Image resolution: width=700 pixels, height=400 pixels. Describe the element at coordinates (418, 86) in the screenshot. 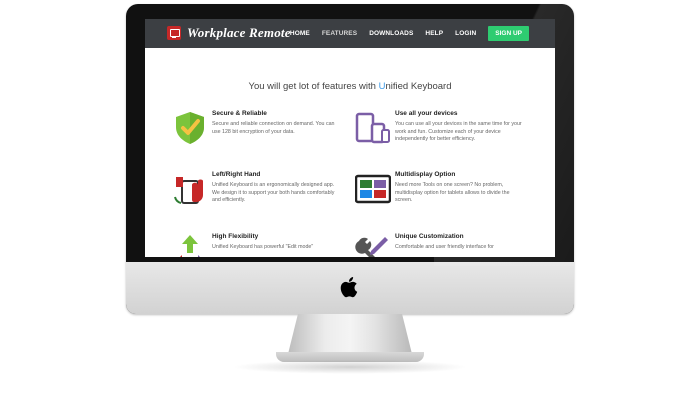

I see `headline-rest: nified Keyboard` at that location.